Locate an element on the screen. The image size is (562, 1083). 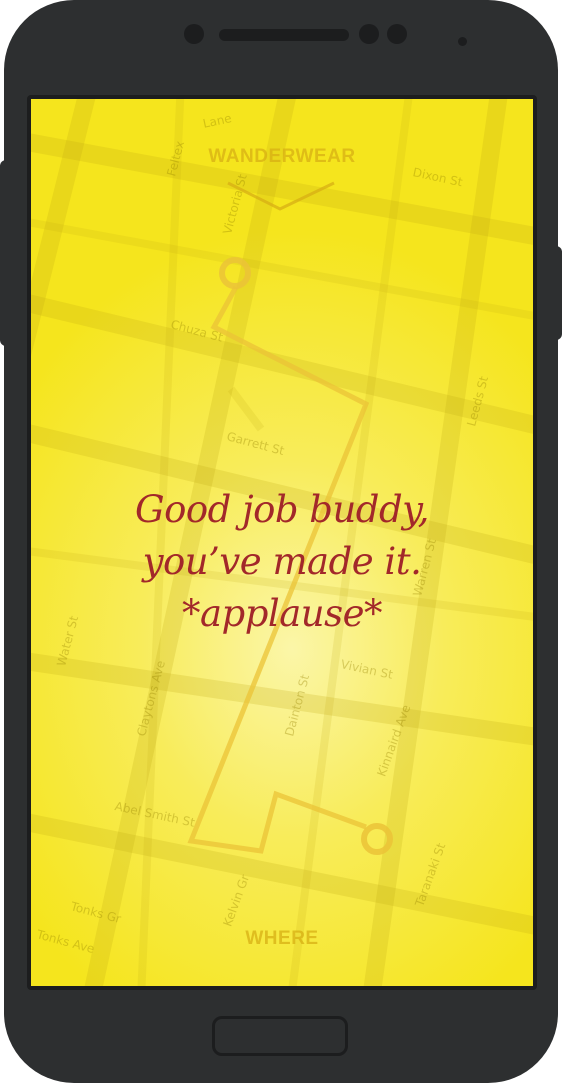
success-message-line: you’ve made it. is located at coordinates (282, 561).